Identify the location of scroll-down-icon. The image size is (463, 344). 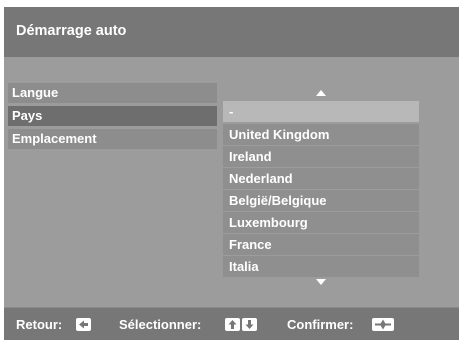
(321, 282).